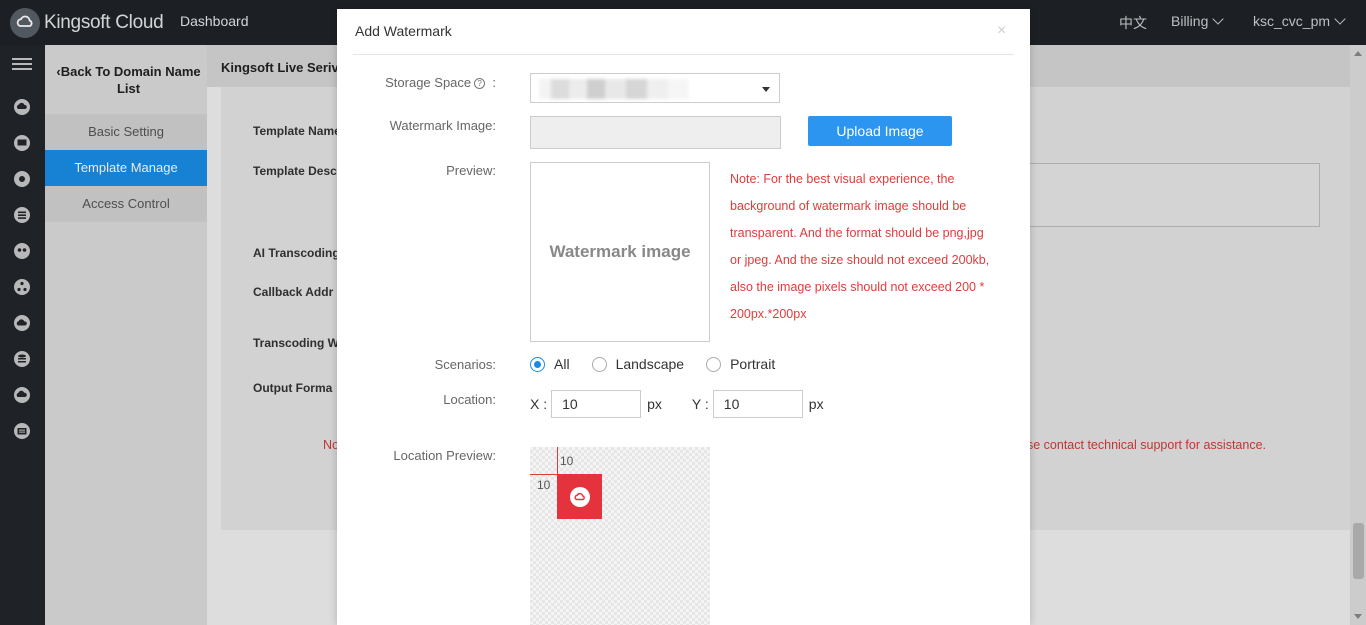  What do you see at coordinates (654, 404) in the screenshot?
I see `x-unit: px` at bounding box center [654, 404].